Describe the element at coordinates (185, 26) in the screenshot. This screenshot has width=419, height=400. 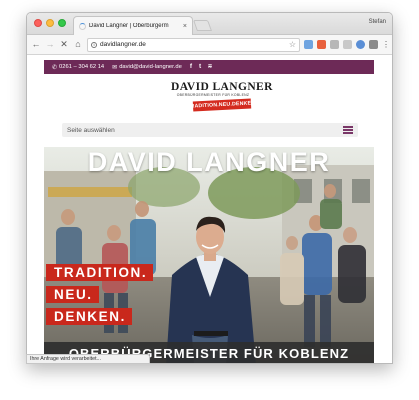
I see `tab-close-icon: ×` at that location.